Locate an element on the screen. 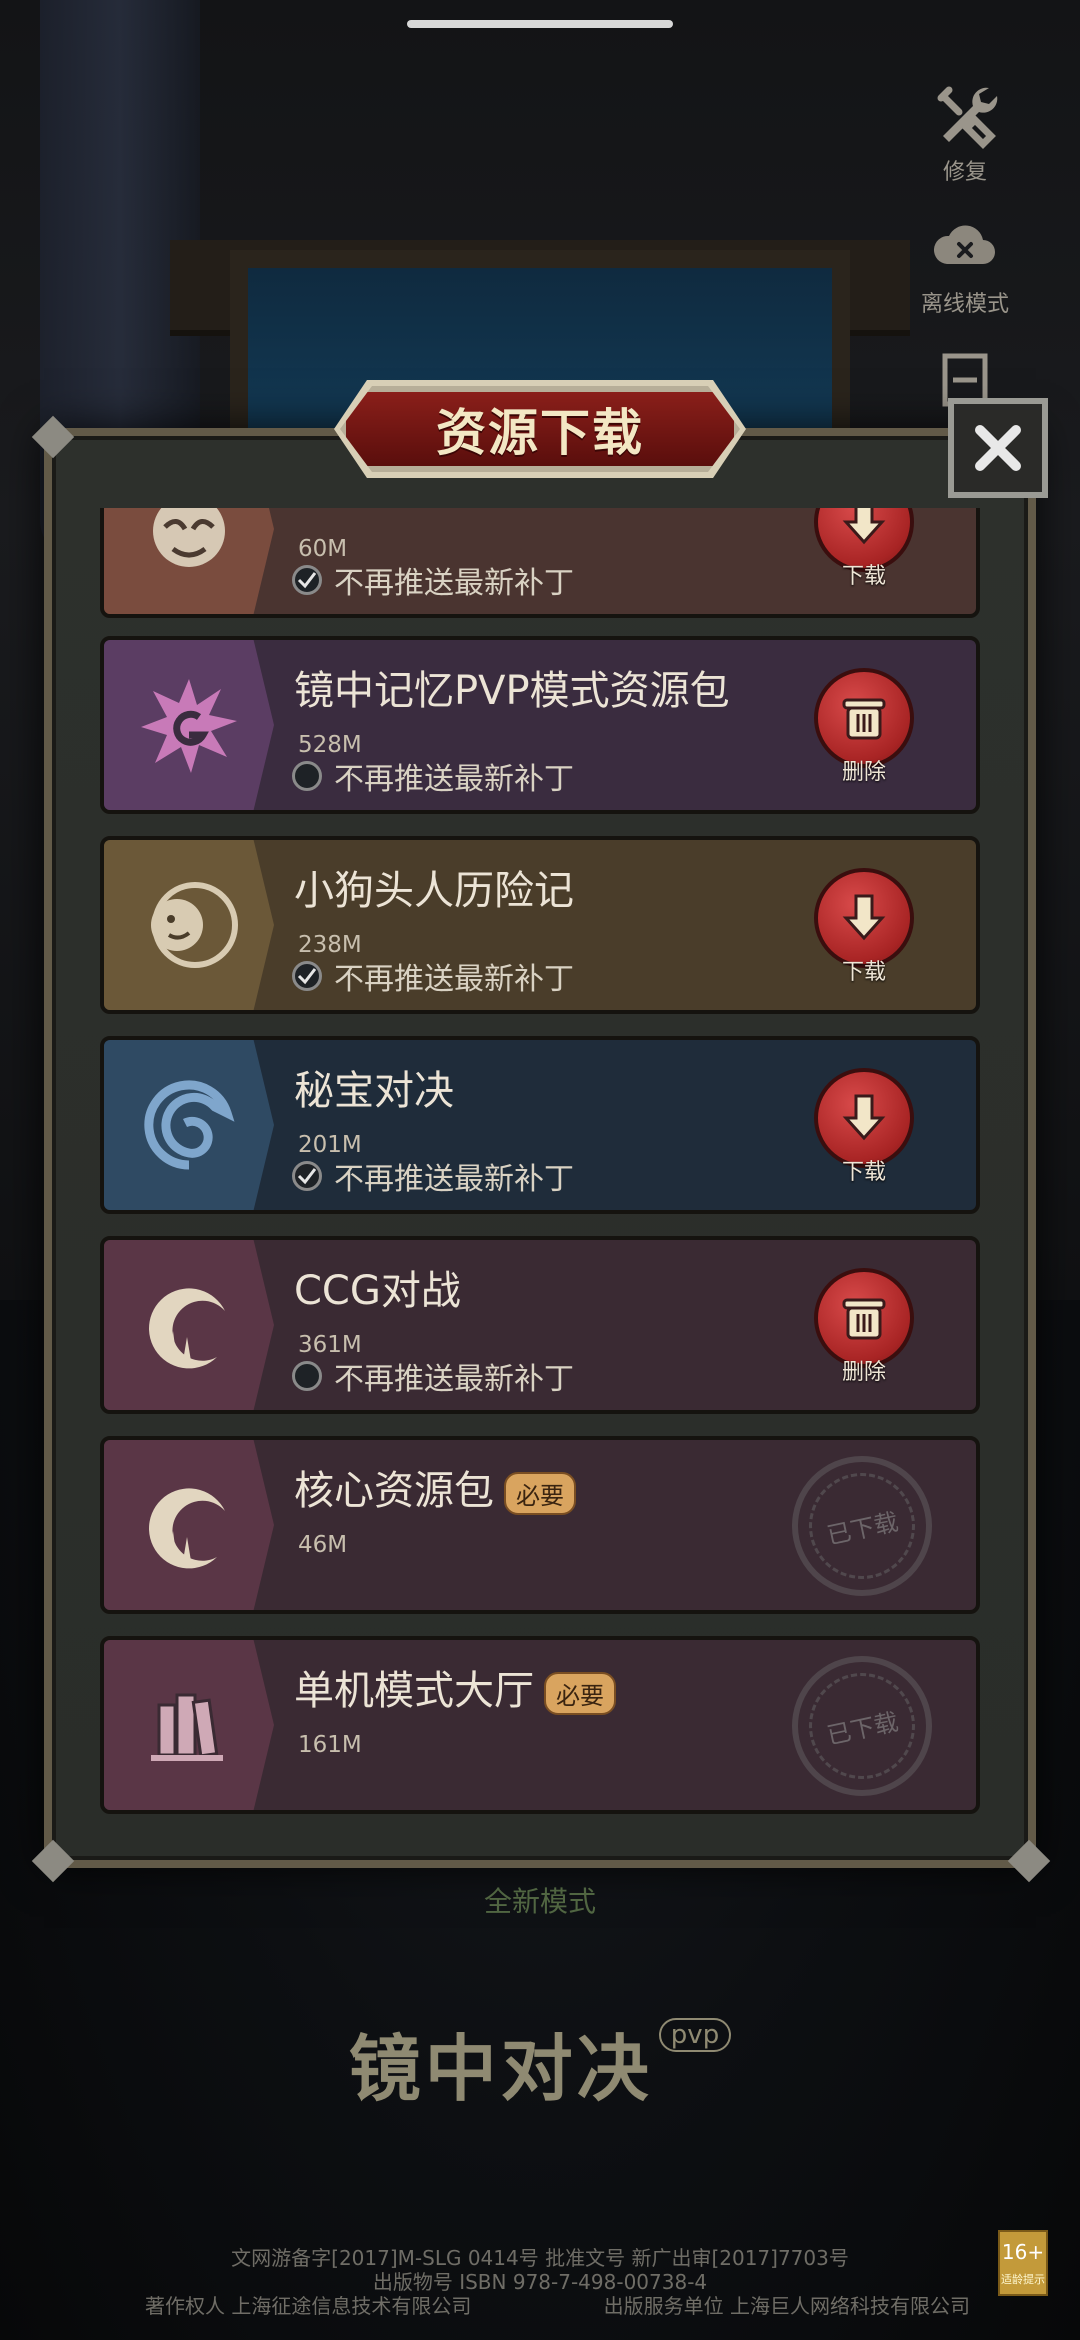 This screenshot has height=2340, width=1080. resource-name: CCG对战 is located at coordinates (377, 1291).